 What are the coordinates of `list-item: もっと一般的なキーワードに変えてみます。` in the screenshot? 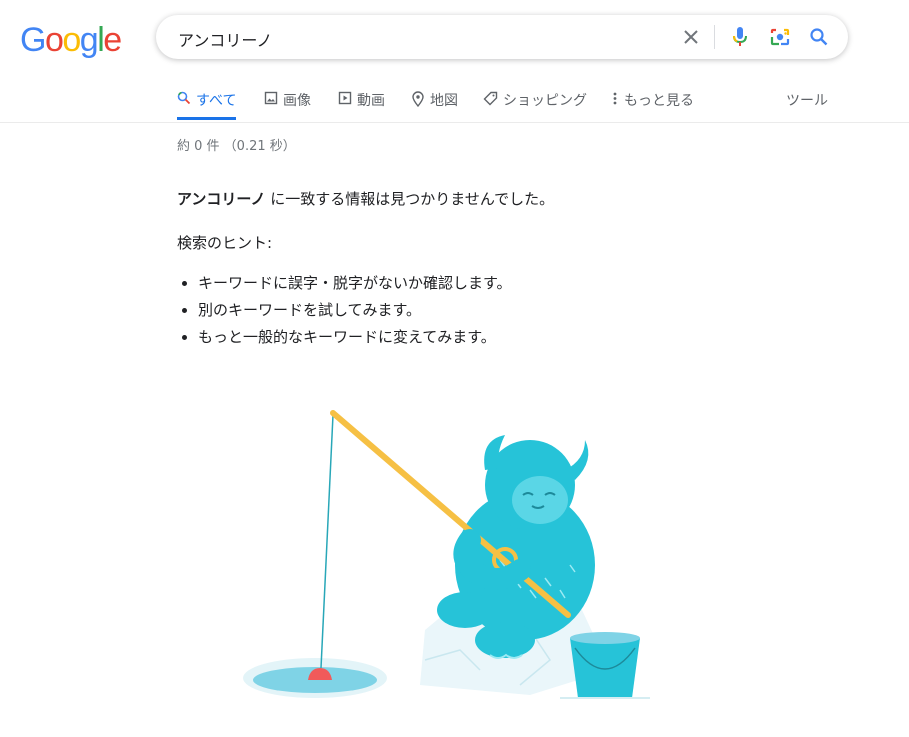 It's located at (355, 337).